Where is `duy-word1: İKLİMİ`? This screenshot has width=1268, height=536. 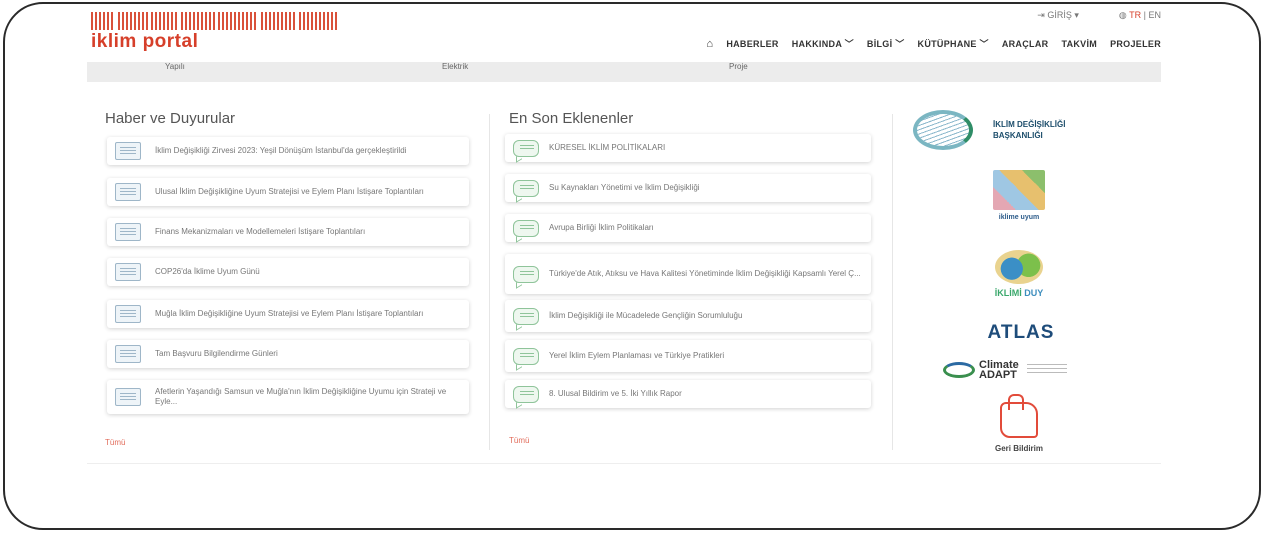
duy-word1: İKLİMİ is located at coordinates (1008, 293).